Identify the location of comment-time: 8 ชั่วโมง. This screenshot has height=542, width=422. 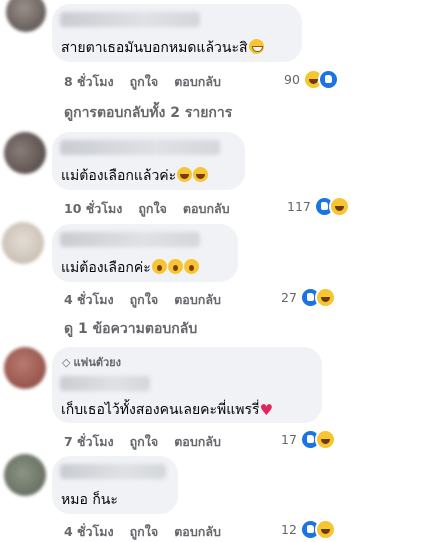
(89, 82).